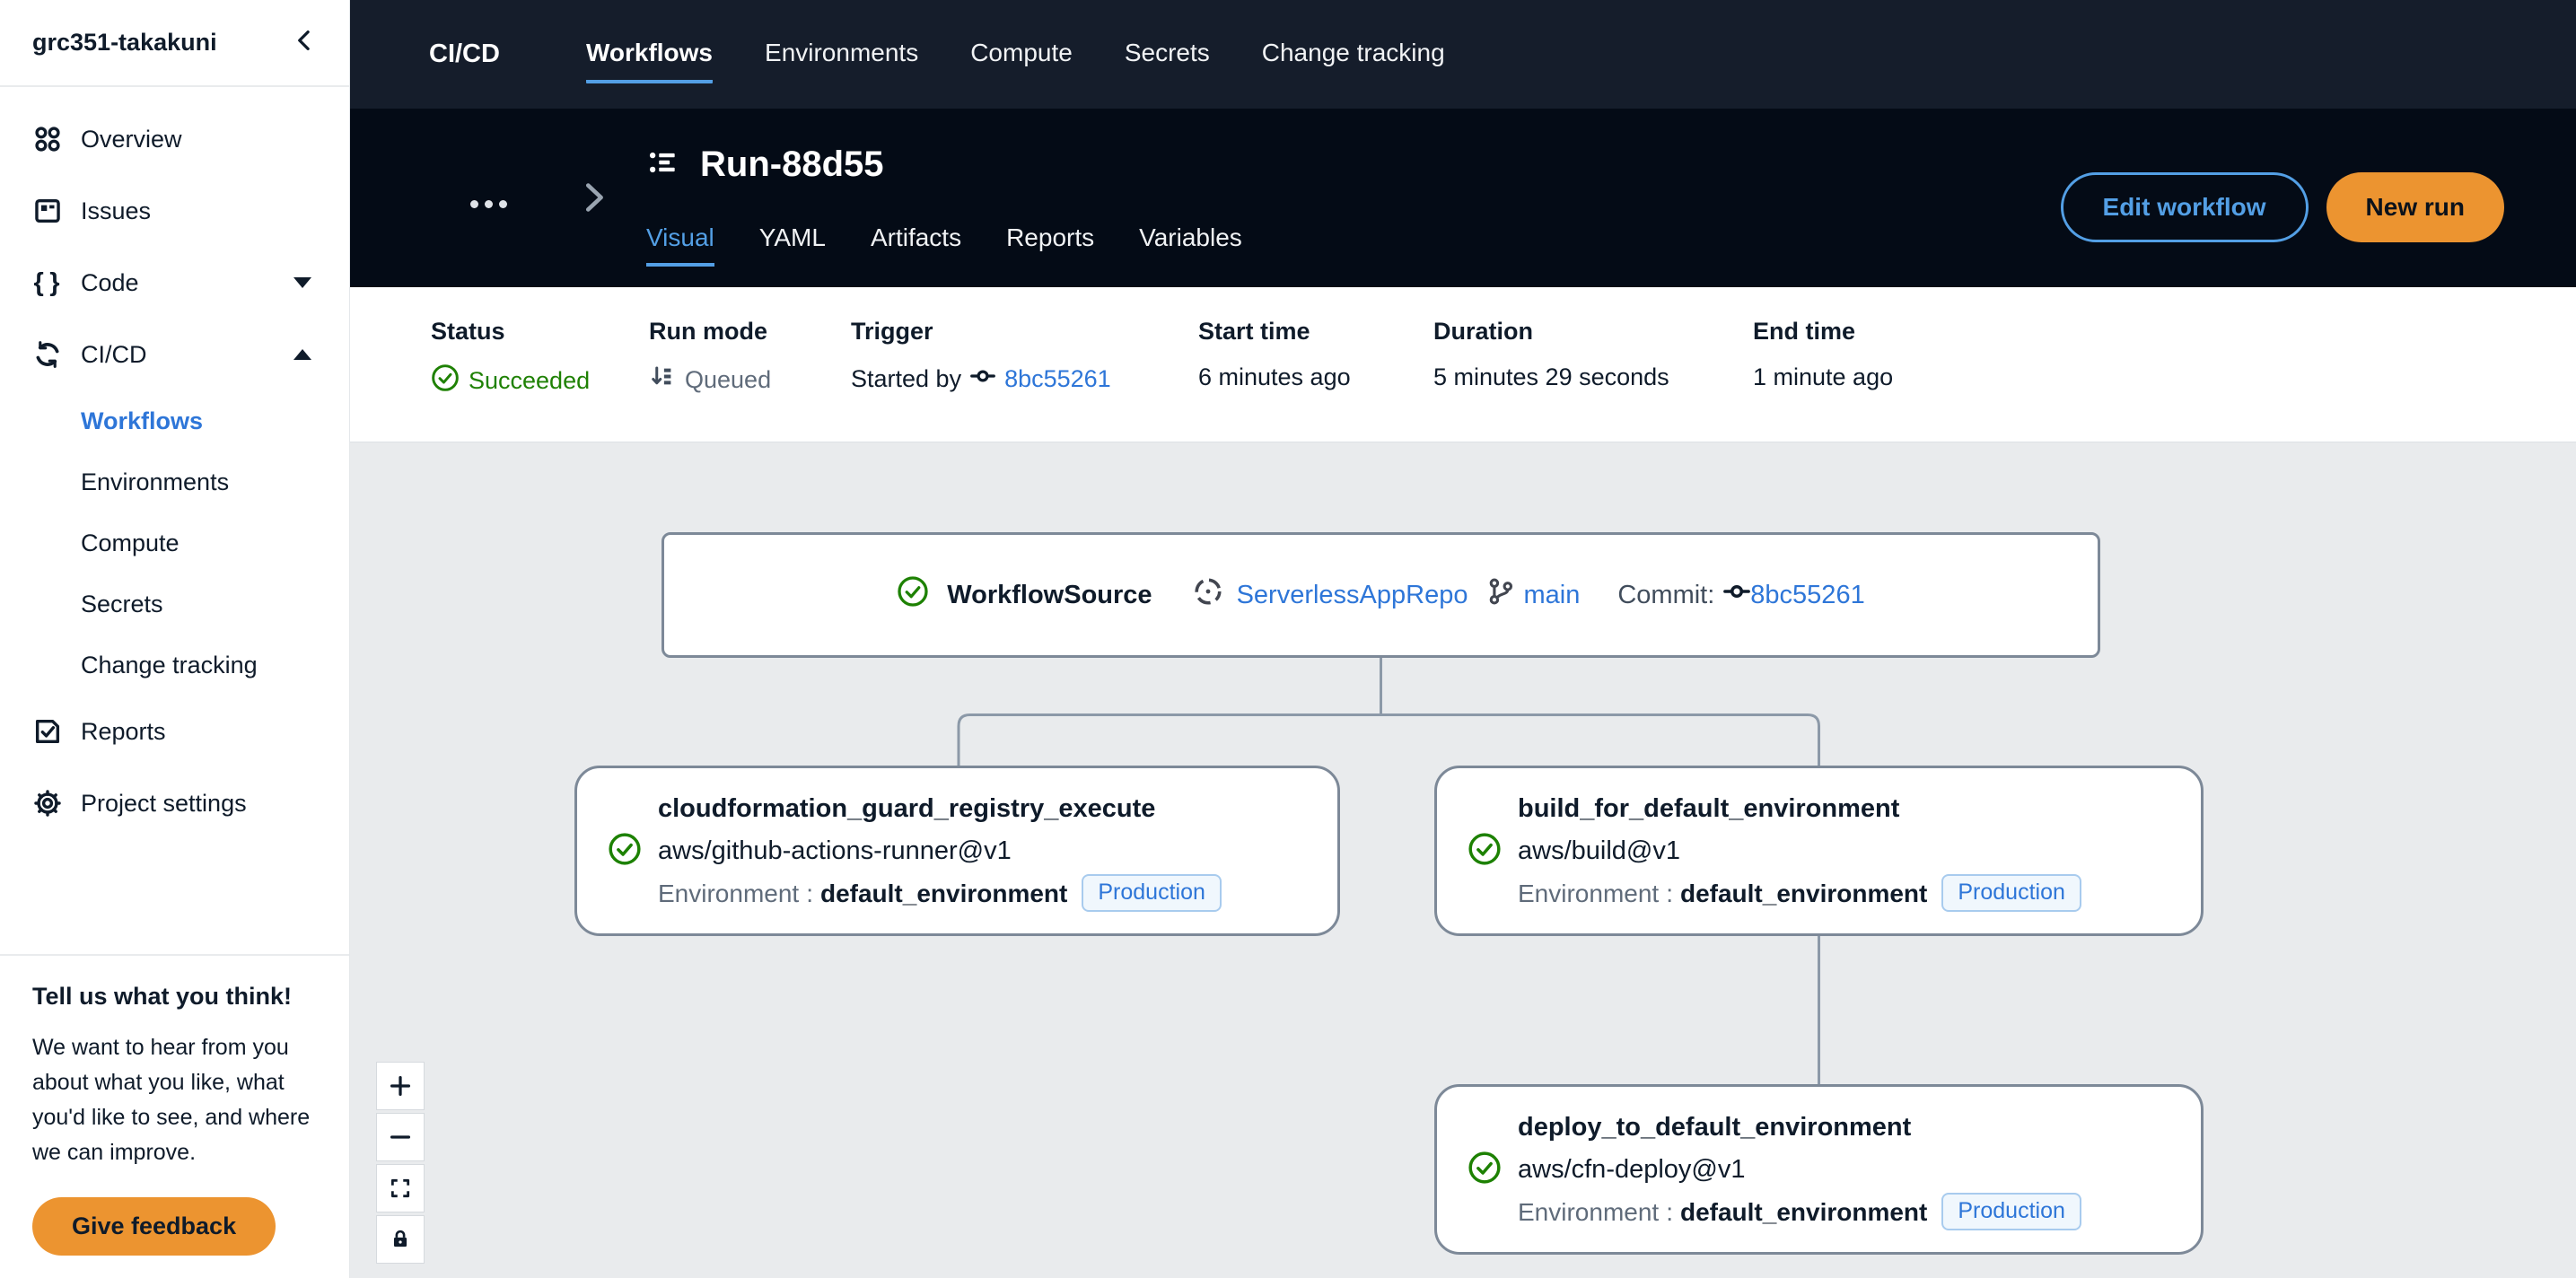 Image resolution: width=2576 pixels, height=1278 pixels. I want to click on end-time-column: End time 1 minute ago, so click(1823, 380).